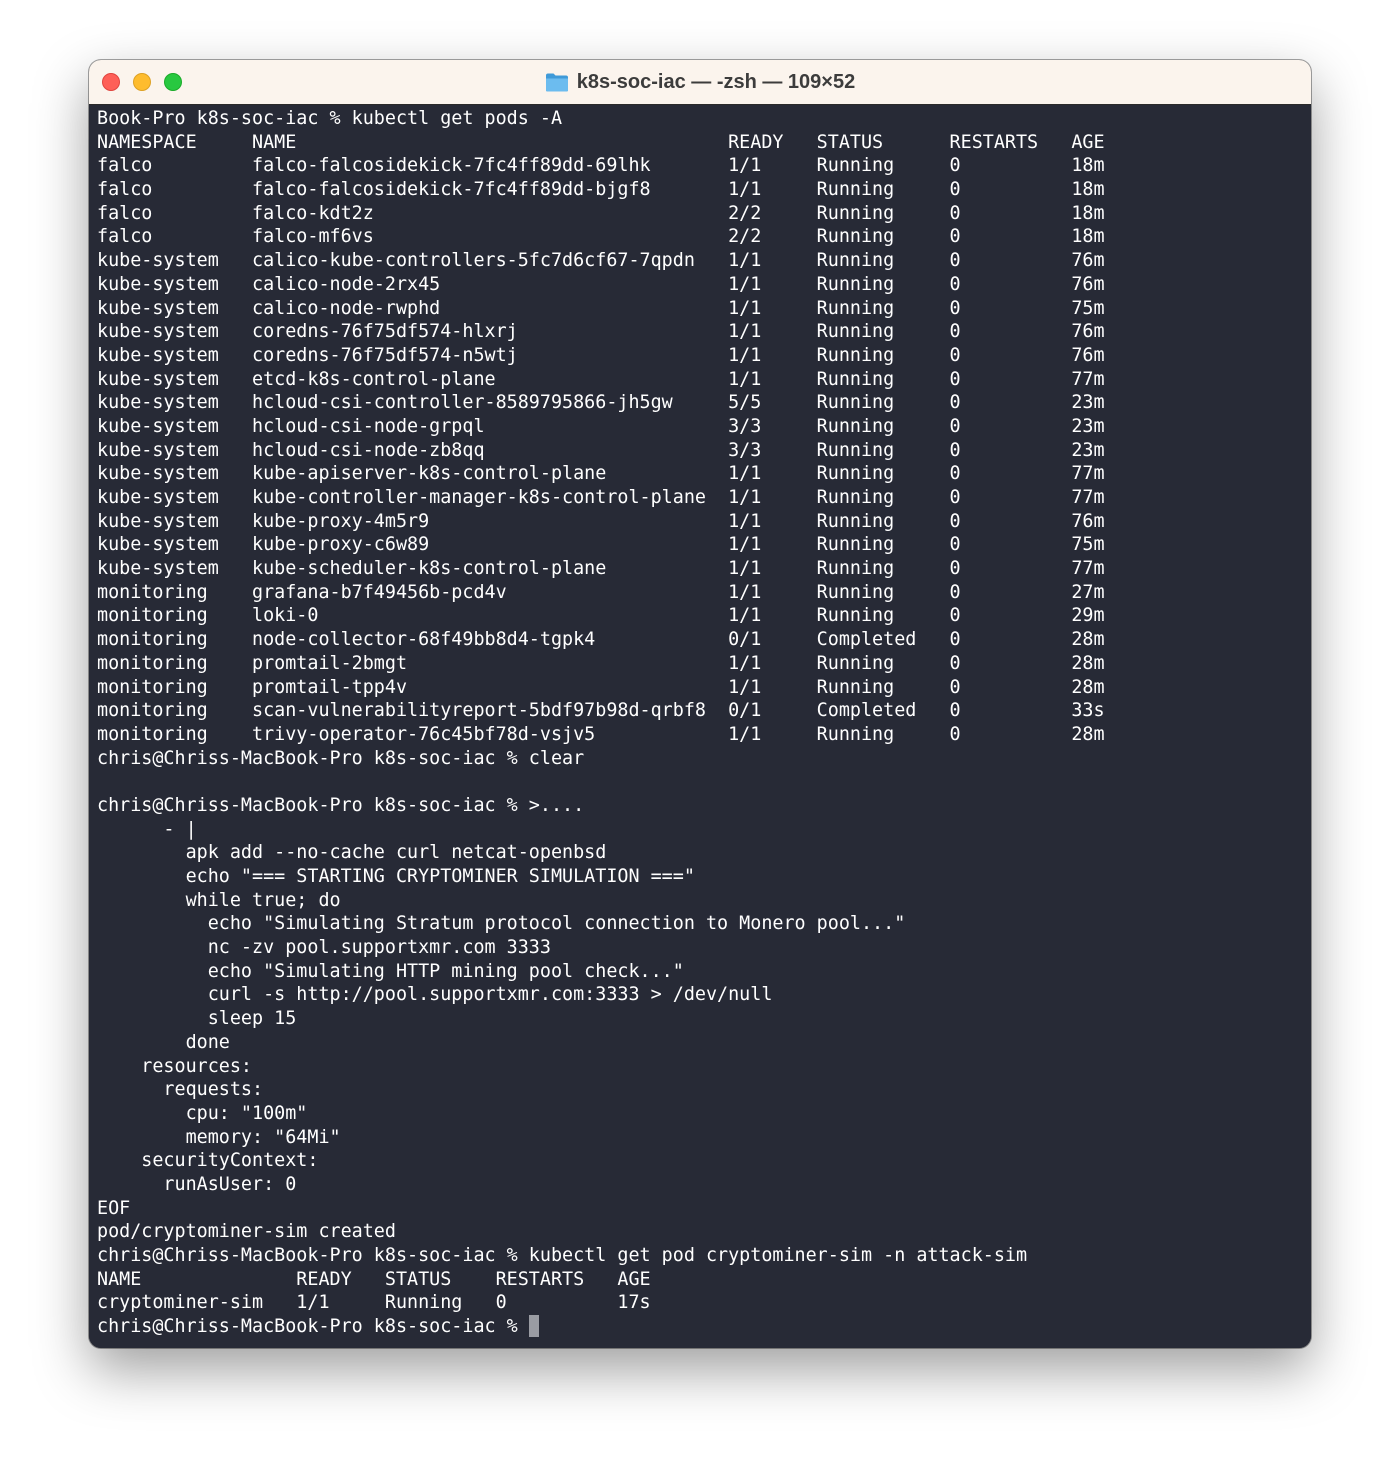 The height and width of the screenshot is (1466, 1400). I want to click on terminal-line: nc -zv pool.supportxmr.com 3333, so click(324, 948).